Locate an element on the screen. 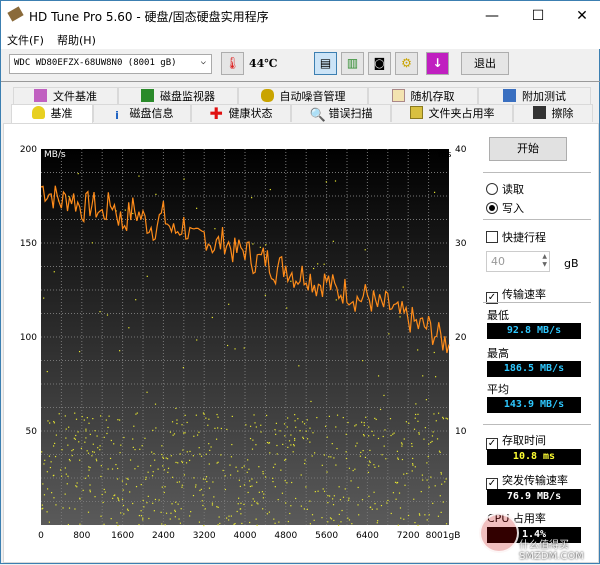 This screenshot has width=600, height=565. watermark: 什么值得买 SMZDM.COM is located at coordinates (551, 551).